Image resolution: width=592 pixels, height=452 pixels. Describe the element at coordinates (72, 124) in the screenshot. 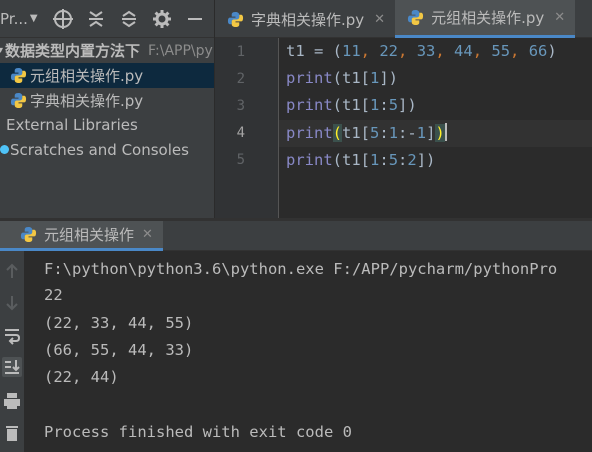

I see `external-libraries-label: External Libraries` at that location.